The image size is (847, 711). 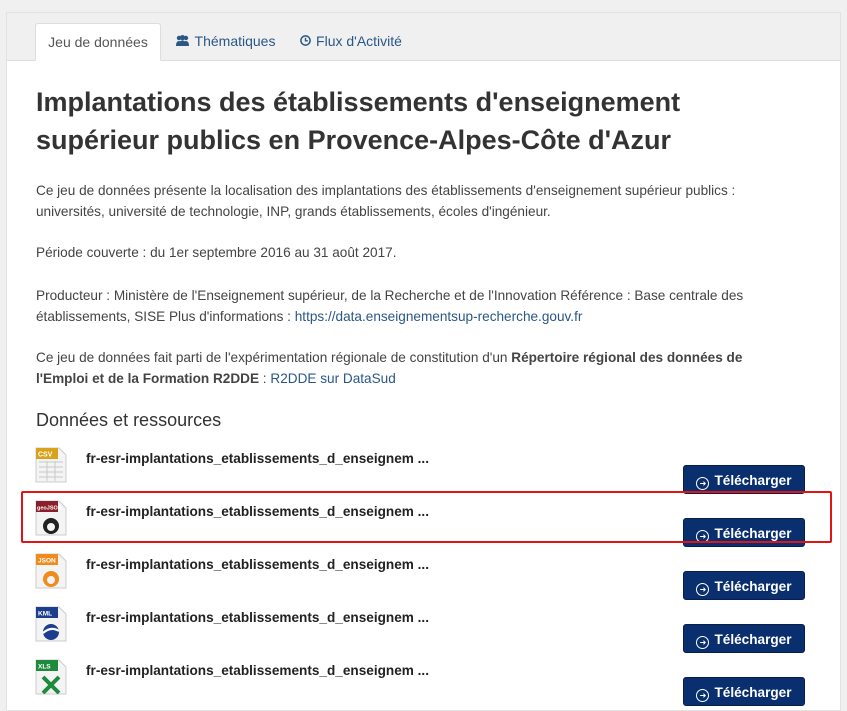 What do you see at coordinates (182, 41) in the screenshot?
I see `users-icon` at bounding box center [182, 41].